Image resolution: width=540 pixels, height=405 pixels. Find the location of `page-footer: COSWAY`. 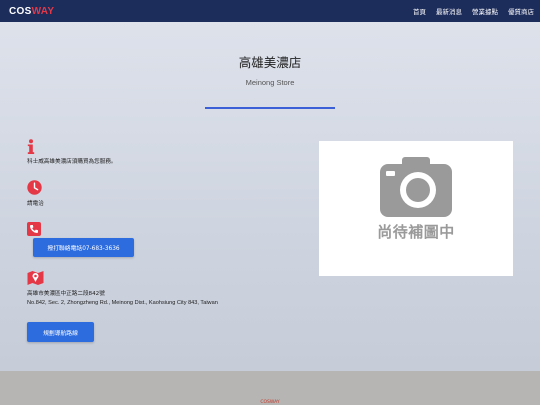

page-footer: COSWAY is located at coordinates (270, 388).